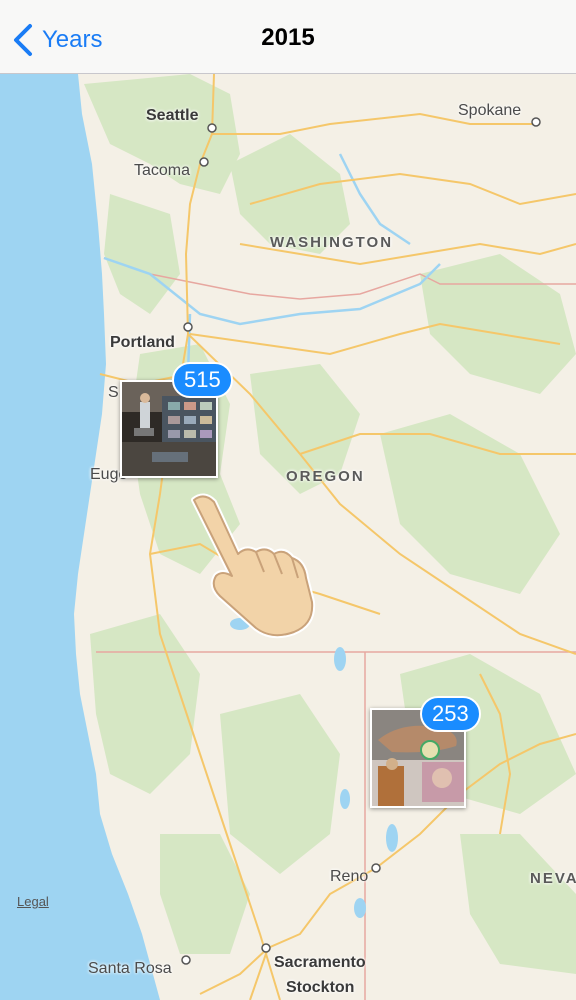  I want to click on city-label-santa-rosa: Santa Rosa, so click(130, 968).